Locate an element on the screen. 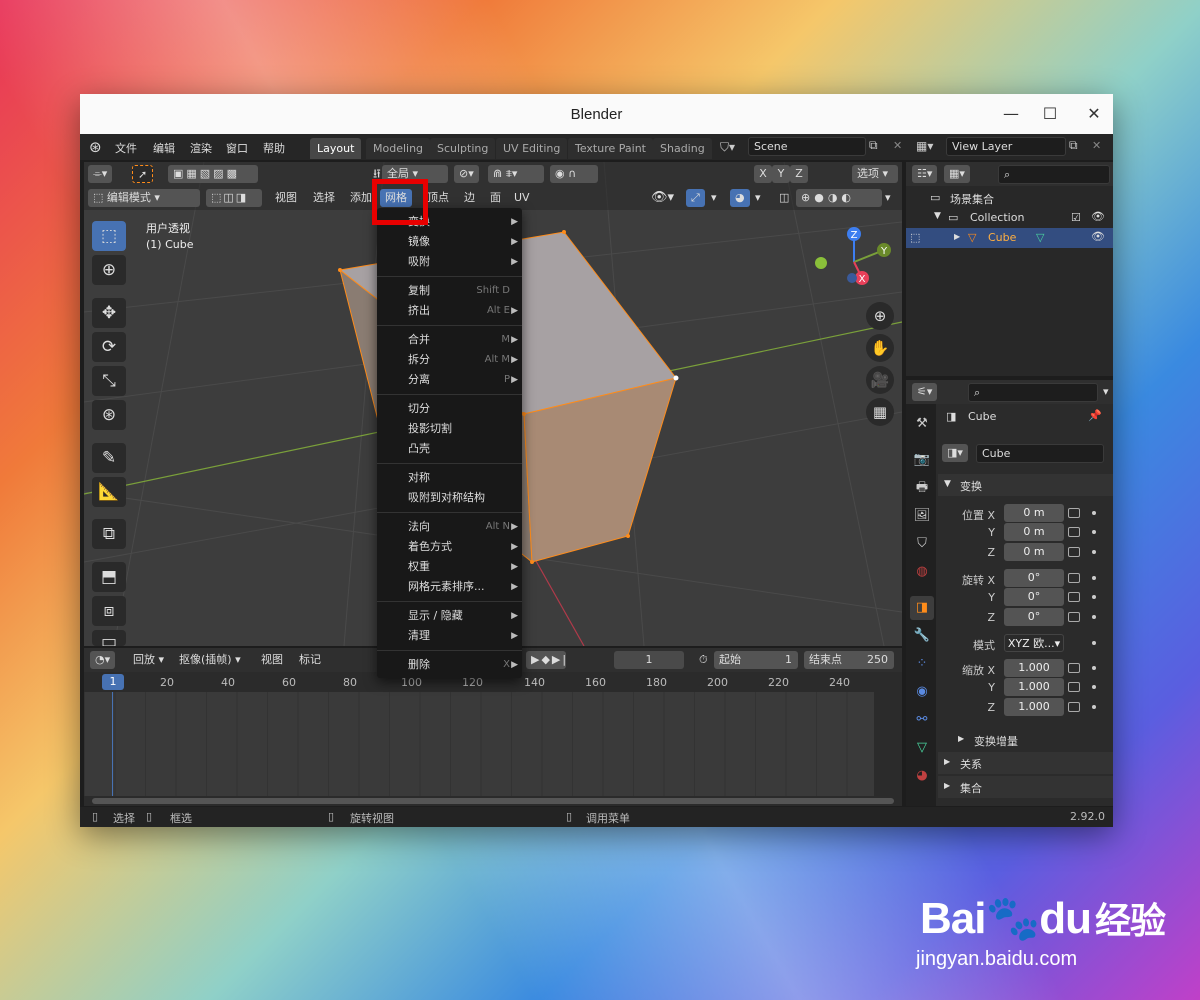 The image size is (1200, 1000). object-browse-icon: ◨▾ is located at coordinates (955, 453).